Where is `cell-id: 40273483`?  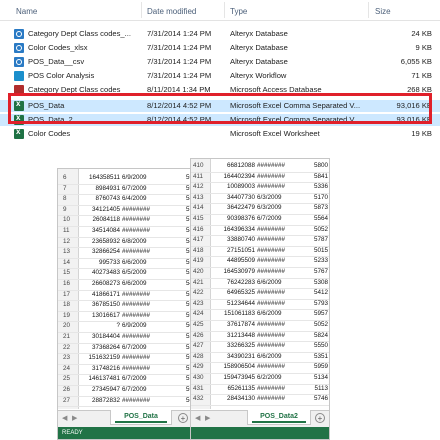 cell-id: 40273483 is located at coordinates (106, 272).